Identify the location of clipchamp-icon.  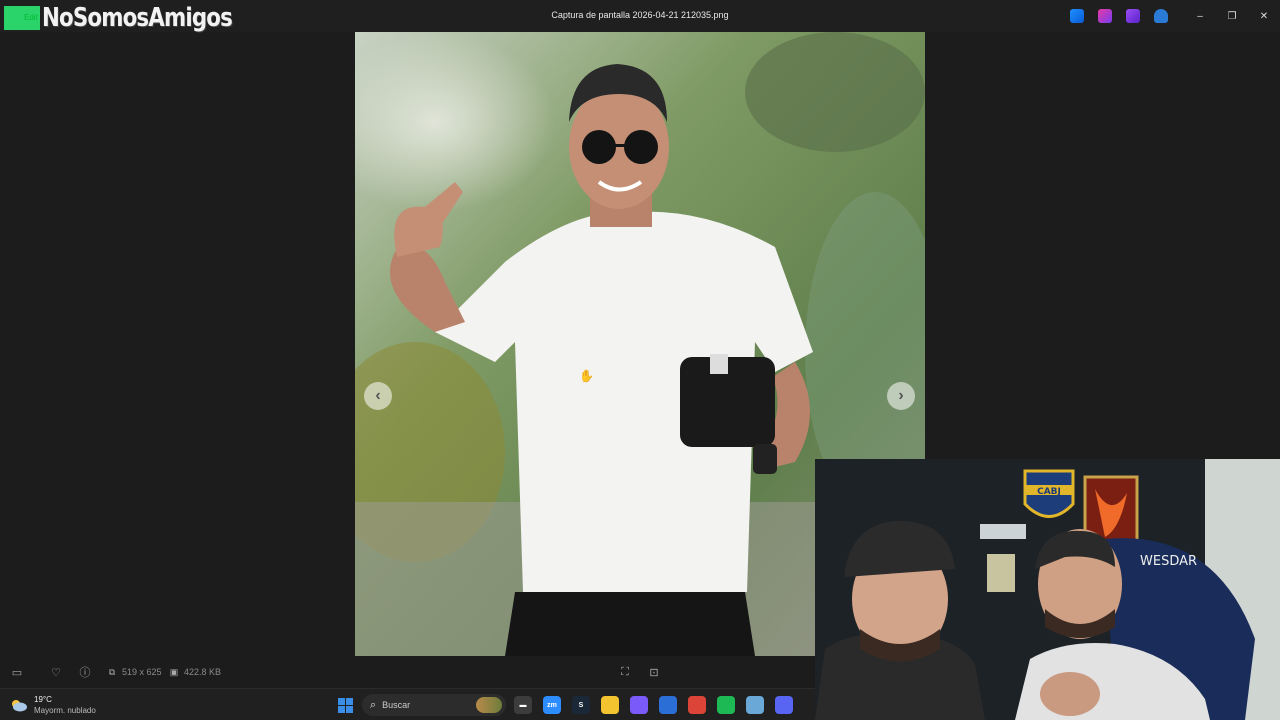
(1133, 16).